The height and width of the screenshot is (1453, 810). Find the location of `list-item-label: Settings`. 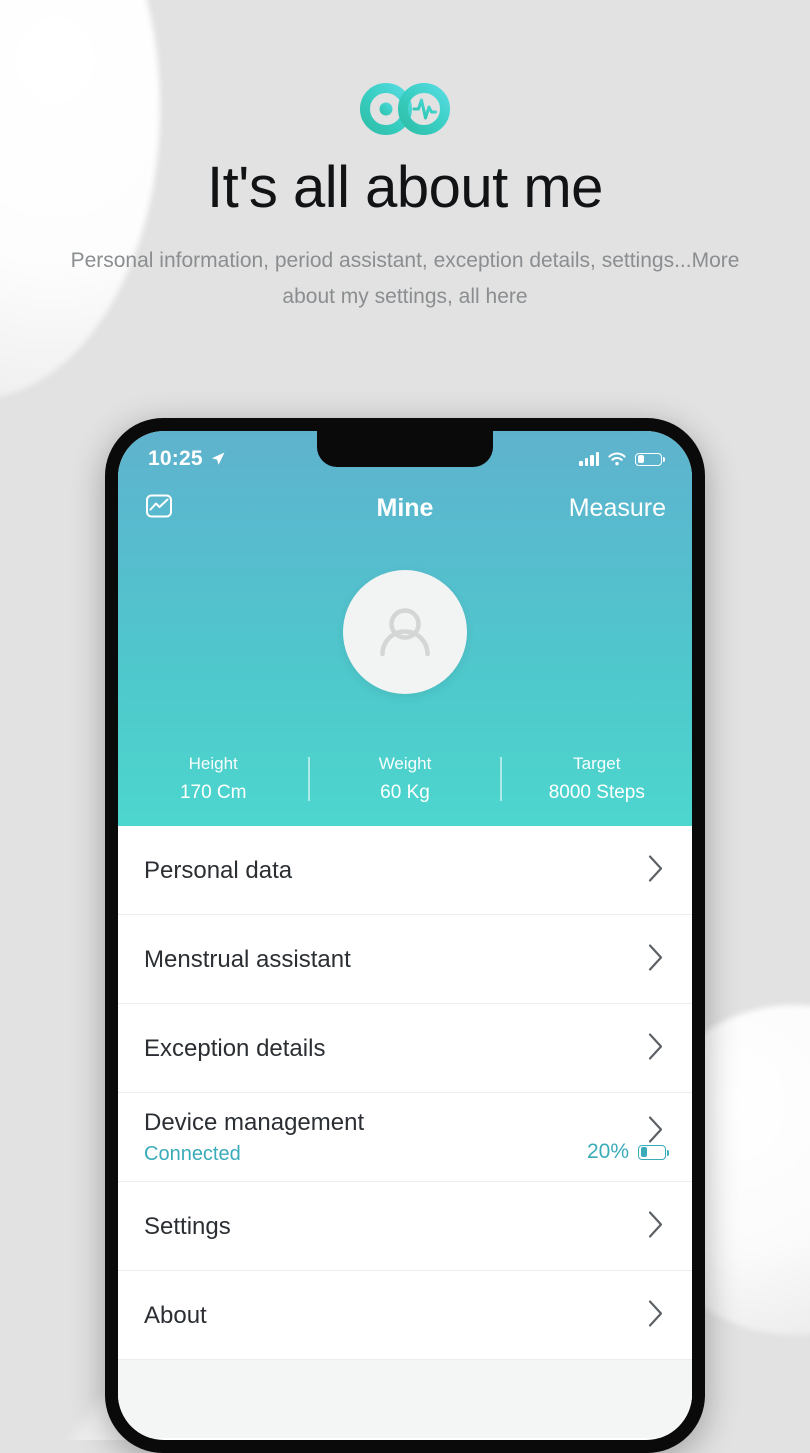

list-item-label: Settings is located at coordinates (187, 1226).